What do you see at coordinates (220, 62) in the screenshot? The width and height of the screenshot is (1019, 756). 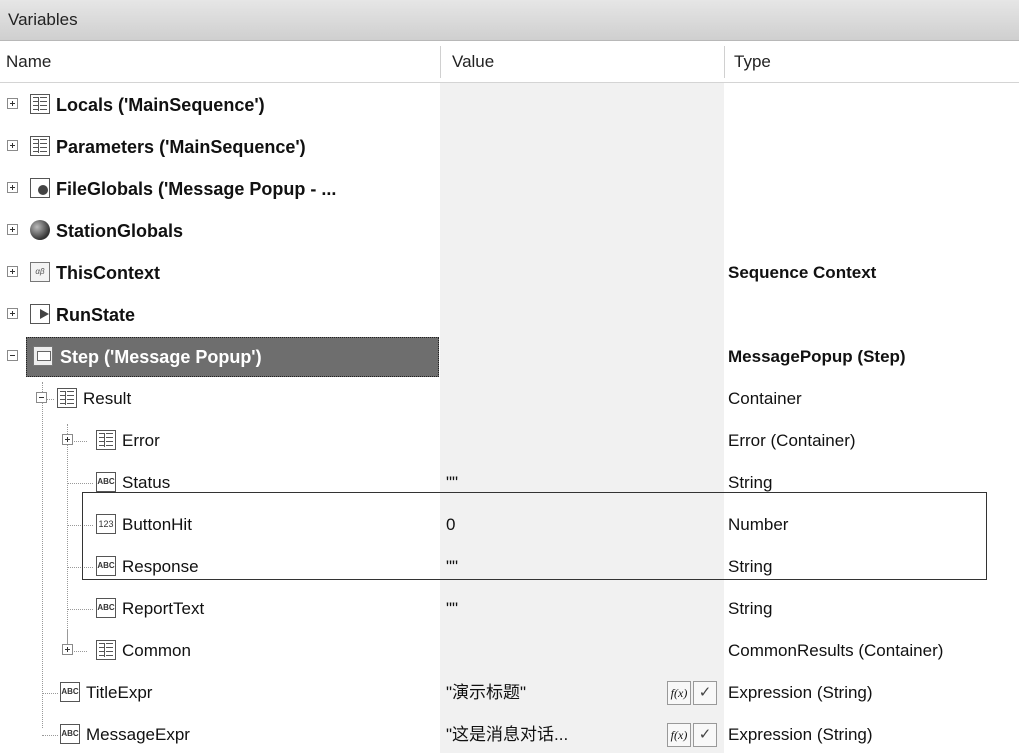 I see `column-name-header: Name` at bounding box center [220, 62].